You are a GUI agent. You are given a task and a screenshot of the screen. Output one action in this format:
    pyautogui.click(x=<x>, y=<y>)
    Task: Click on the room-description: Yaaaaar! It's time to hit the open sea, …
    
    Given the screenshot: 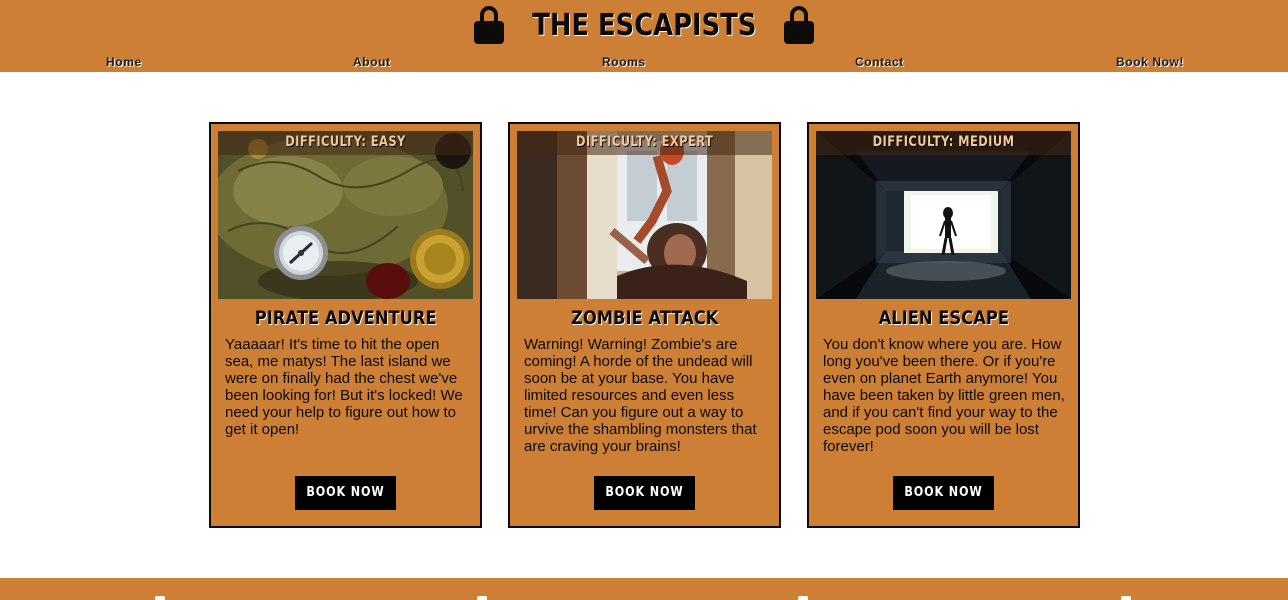 What is the action you would take?
    pyautogui.click(x=344, y=387)
    